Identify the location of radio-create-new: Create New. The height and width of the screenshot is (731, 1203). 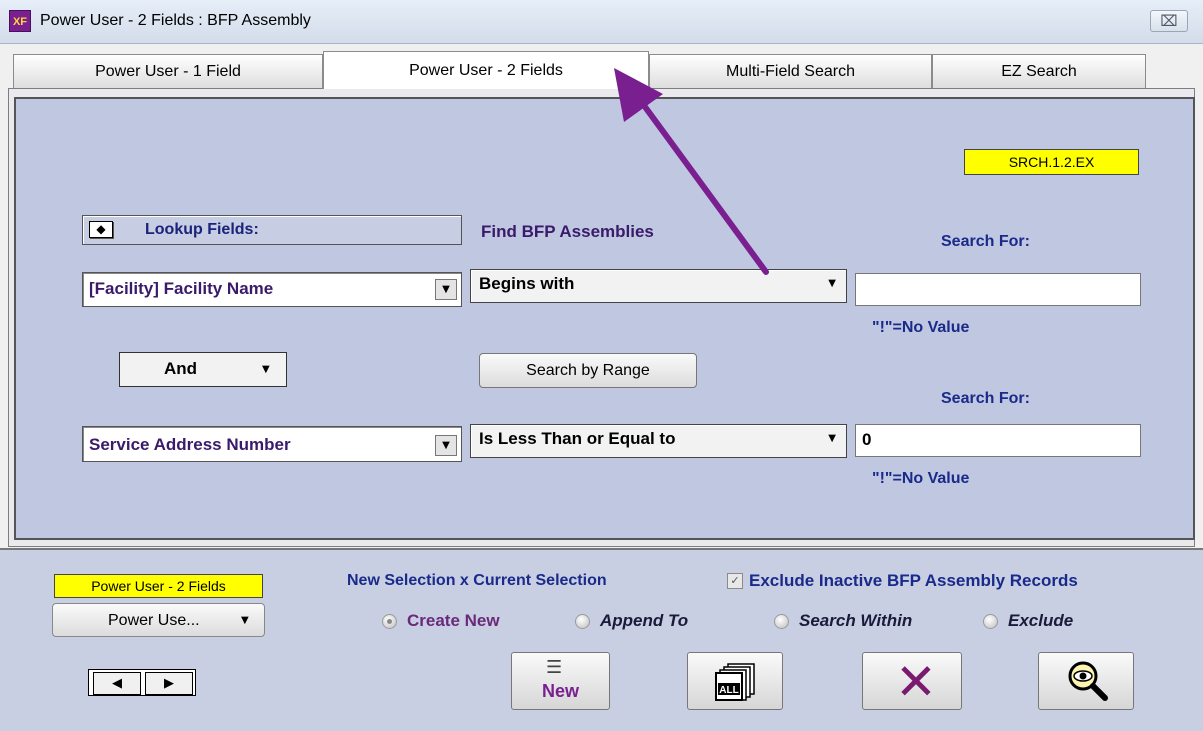
(441, 621).